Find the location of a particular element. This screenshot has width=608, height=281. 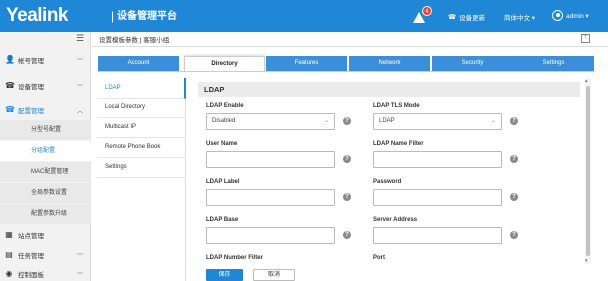

user-name-input is located at coordinates (270, 159).